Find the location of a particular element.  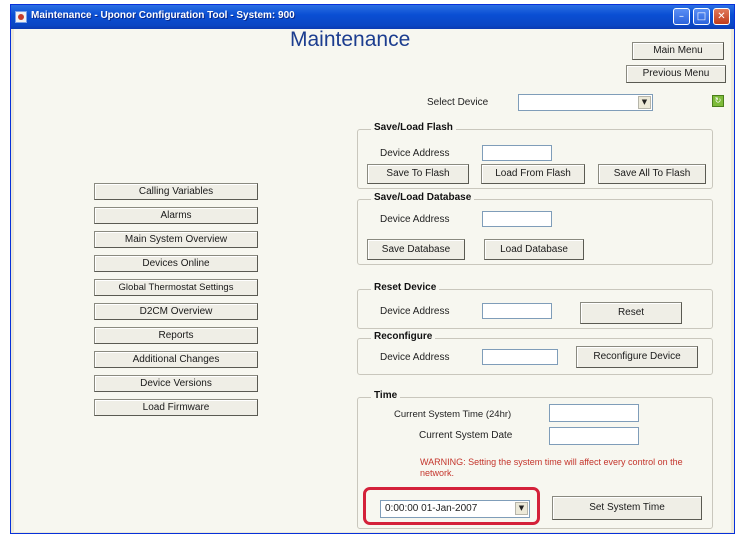

reset-device-address-label: Device Address is located at coordinates (415, 311).